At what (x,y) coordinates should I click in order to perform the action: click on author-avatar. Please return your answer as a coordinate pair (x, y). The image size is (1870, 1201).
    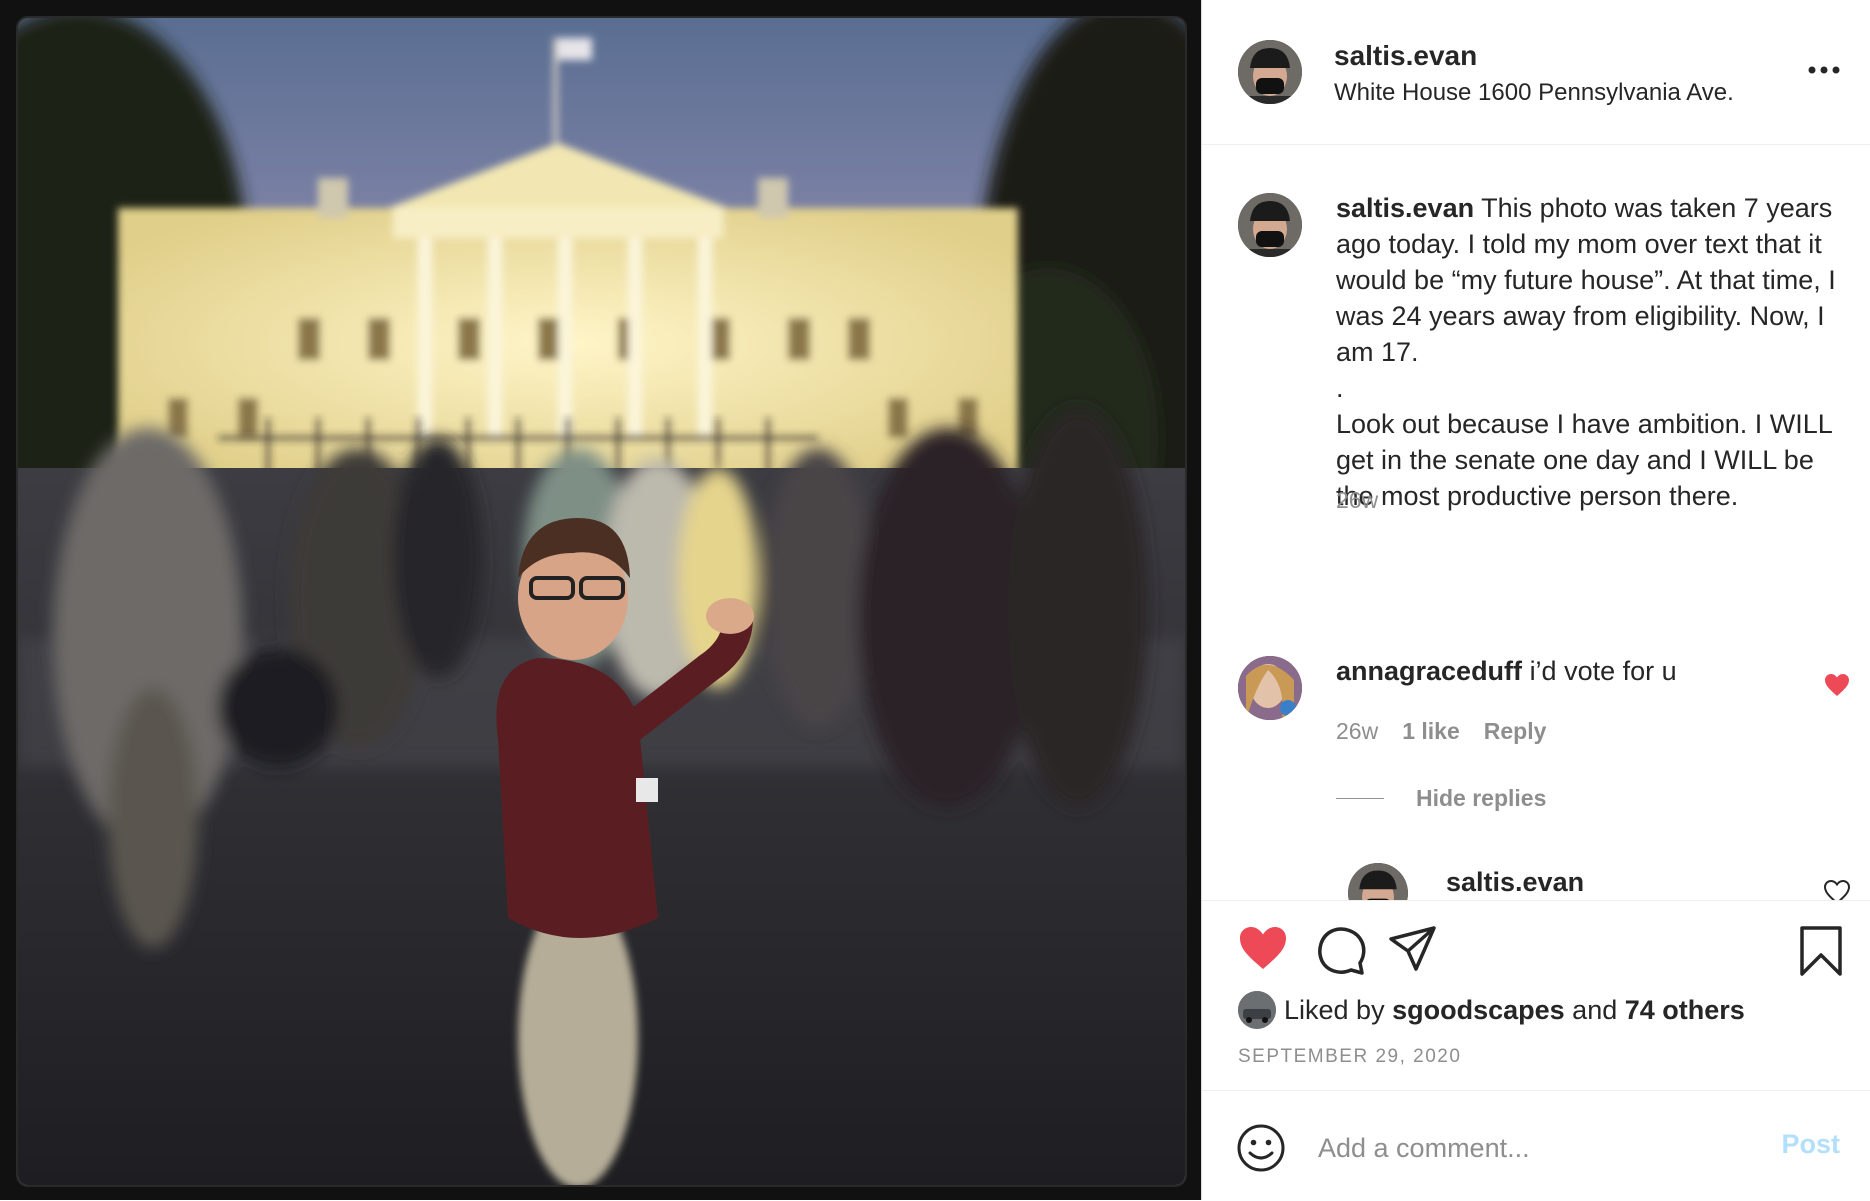
    Looking at the image, I should click on (1270, 72).